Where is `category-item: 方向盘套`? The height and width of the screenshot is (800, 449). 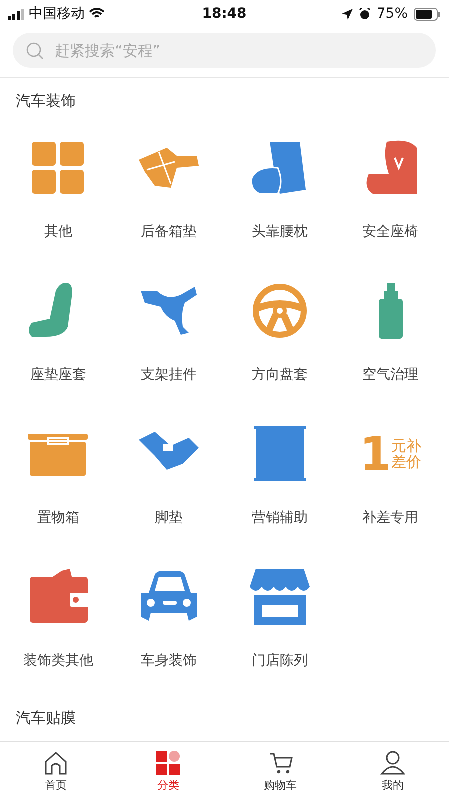
category-item: 方向盘套 is located at coordinates (280, 375).